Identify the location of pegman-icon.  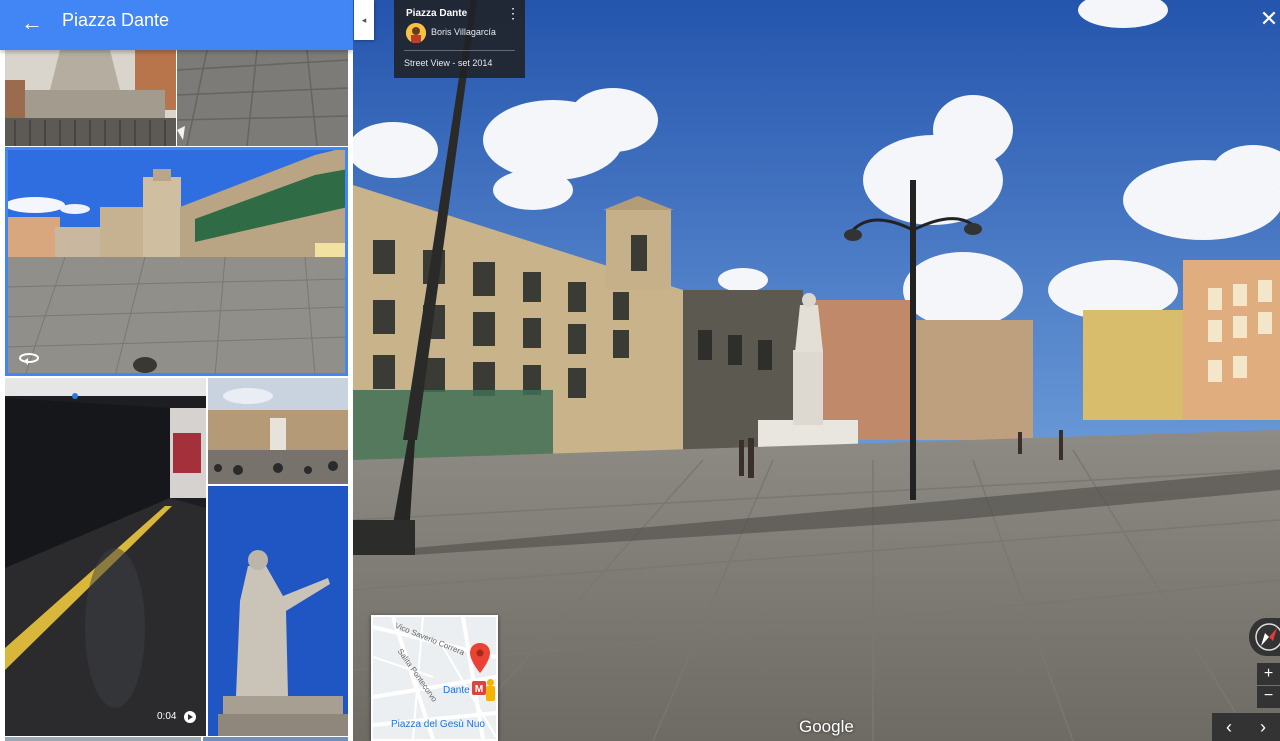
(490, 690).